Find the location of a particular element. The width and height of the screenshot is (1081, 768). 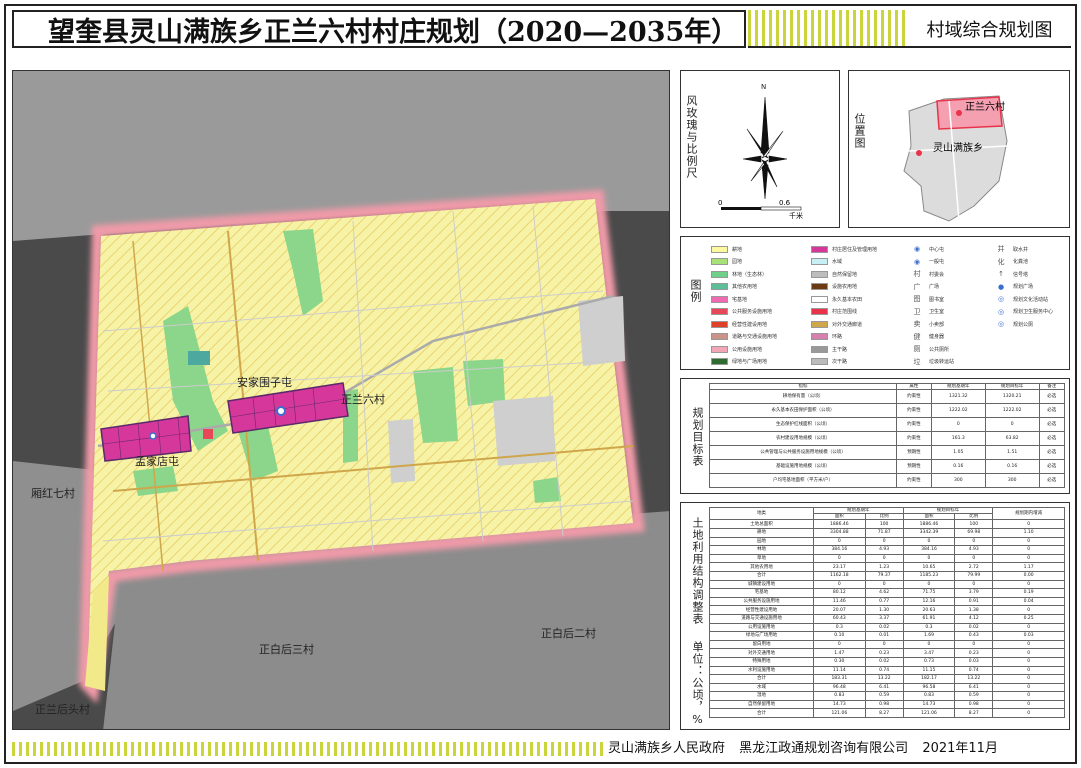

legend-symbol-icon: ◉ is located at coordinates (917, 261).